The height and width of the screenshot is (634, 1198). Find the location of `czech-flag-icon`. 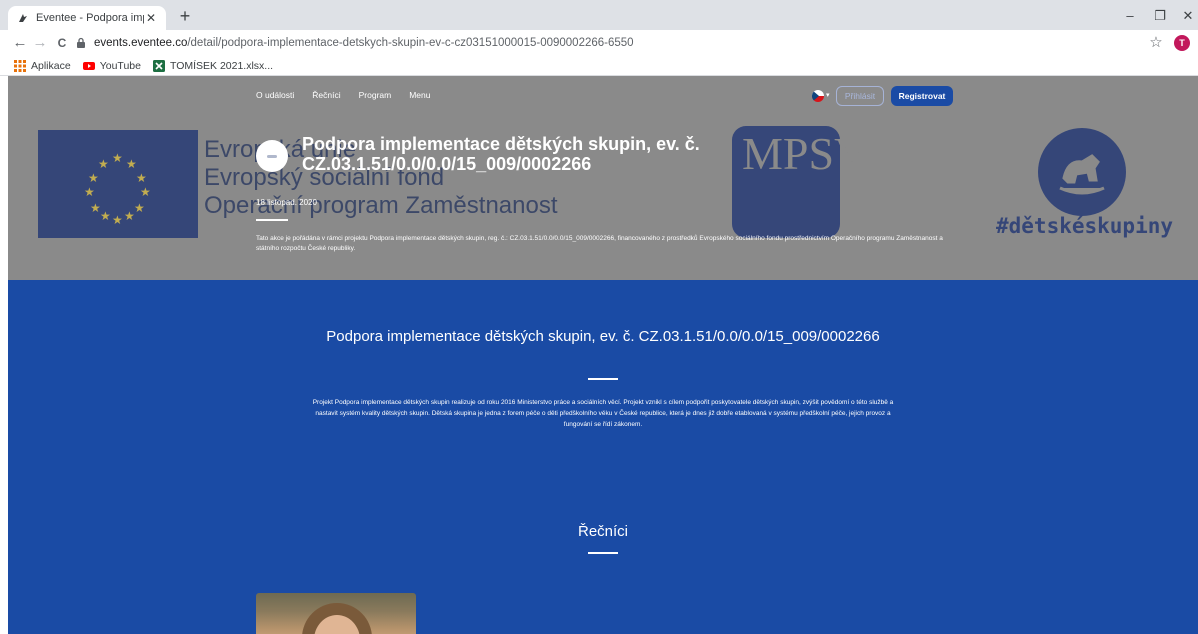

czech-flag-icon is located at coordinates (818, 96).